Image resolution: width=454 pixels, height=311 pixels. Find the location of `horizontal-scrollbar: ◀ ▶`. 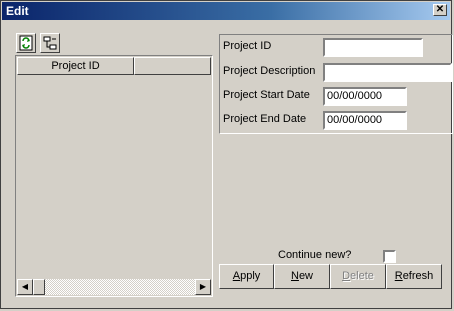

horizontal-scrollbar: ◀ ▶ is located at coordinates (114, 287).